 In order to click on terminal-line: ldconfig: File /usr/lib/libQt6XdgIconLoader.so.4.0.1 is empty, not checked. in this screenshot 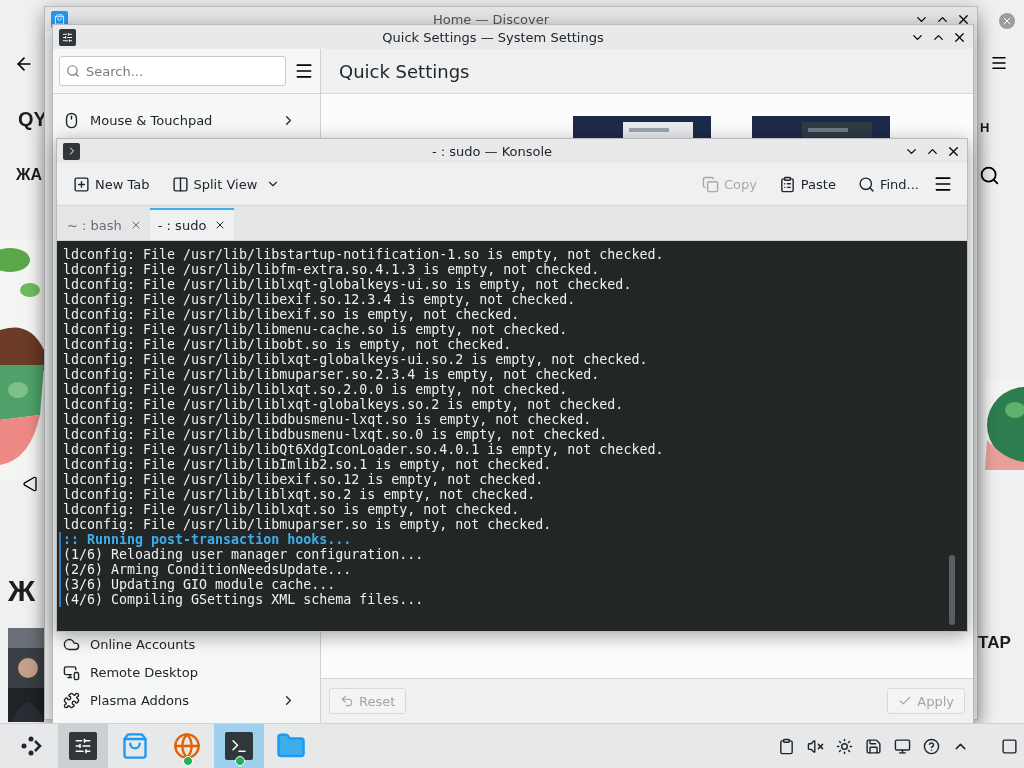, I will do `click(363, 449)`.